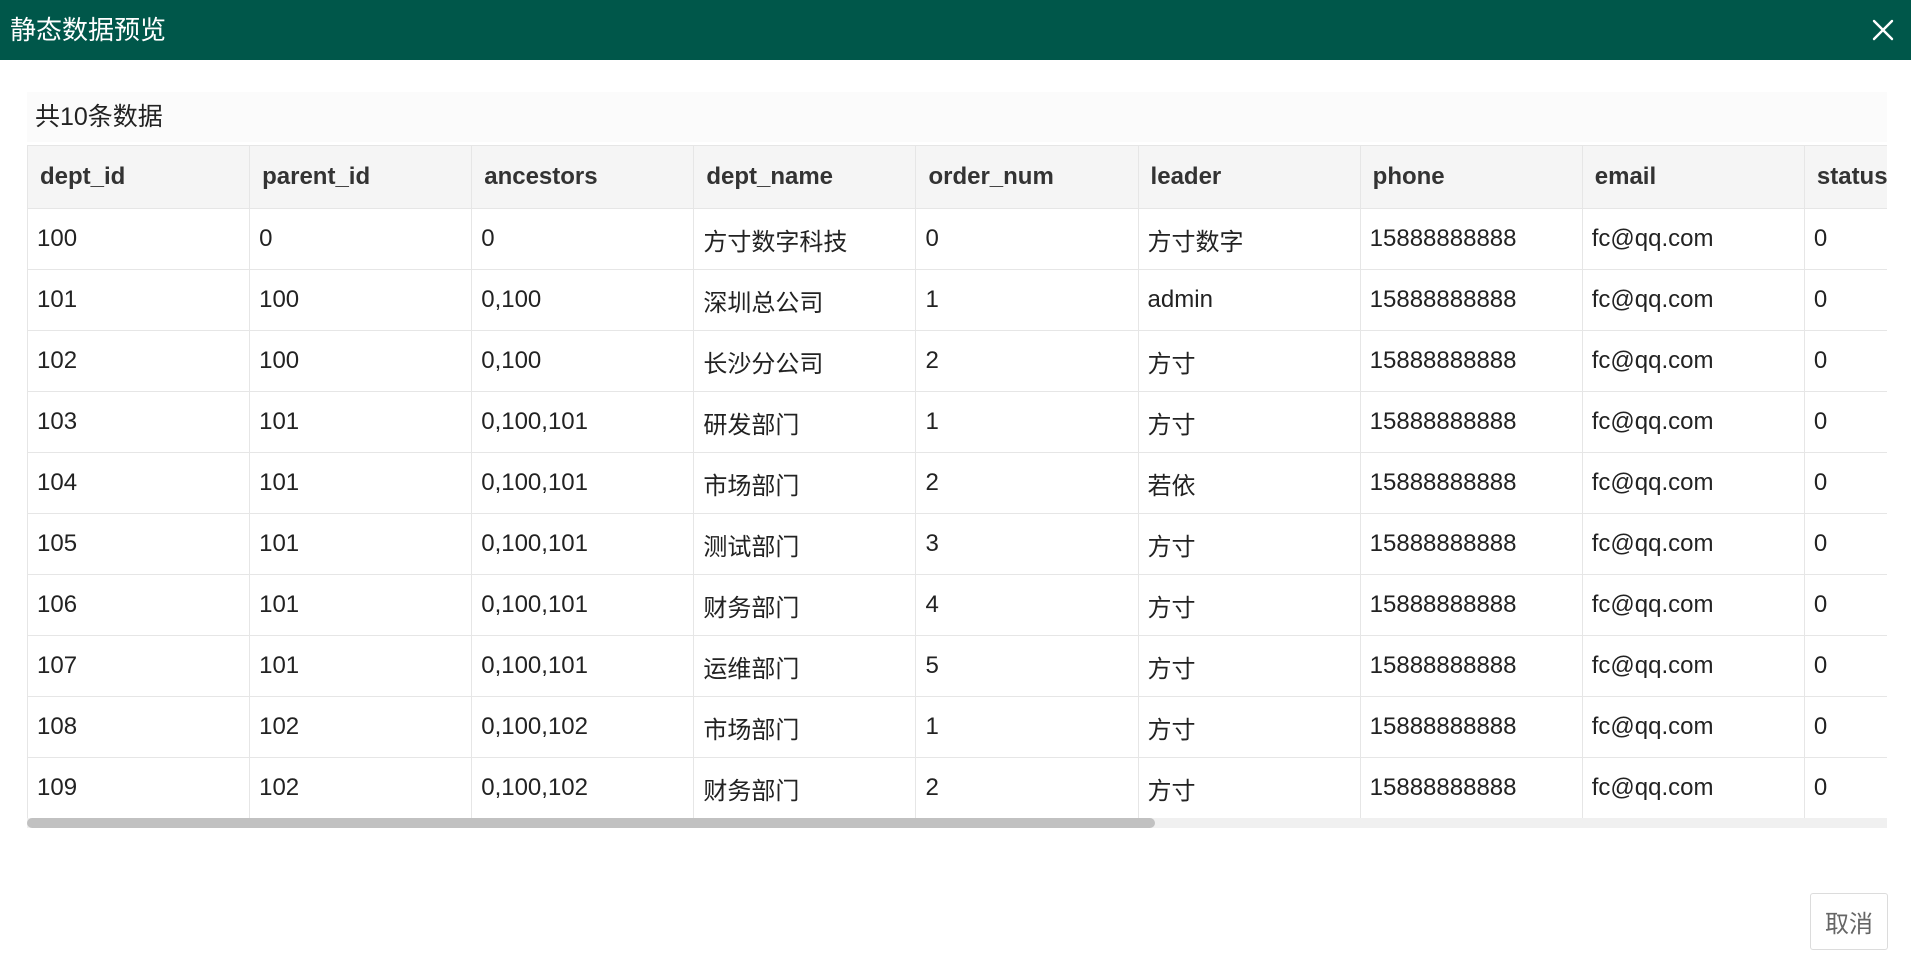  Describe the element at coordinates (361, 239) in the screenshot. I see `table-cell-parent-id: 0` at that location.